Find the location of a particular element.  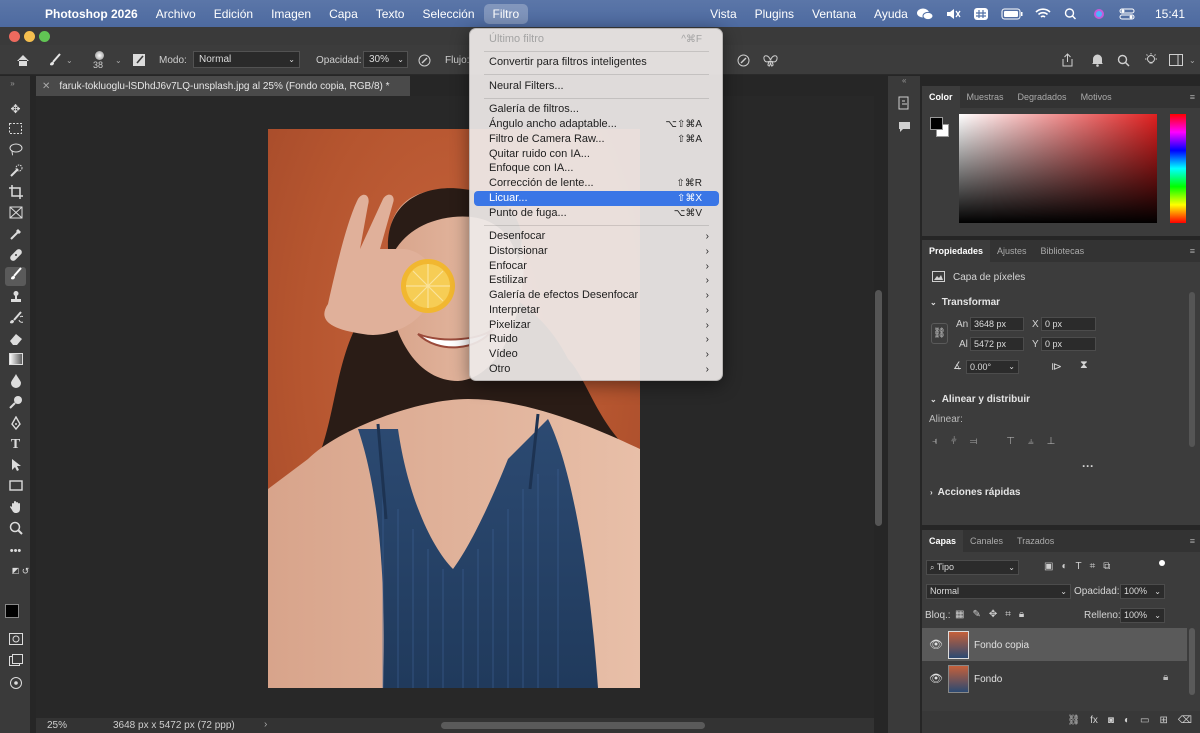

menu-item-adaptive-wide-angle: Ángulo ancho adaptable... ⌥⇧⌘A is located at coordinates (596, 124).